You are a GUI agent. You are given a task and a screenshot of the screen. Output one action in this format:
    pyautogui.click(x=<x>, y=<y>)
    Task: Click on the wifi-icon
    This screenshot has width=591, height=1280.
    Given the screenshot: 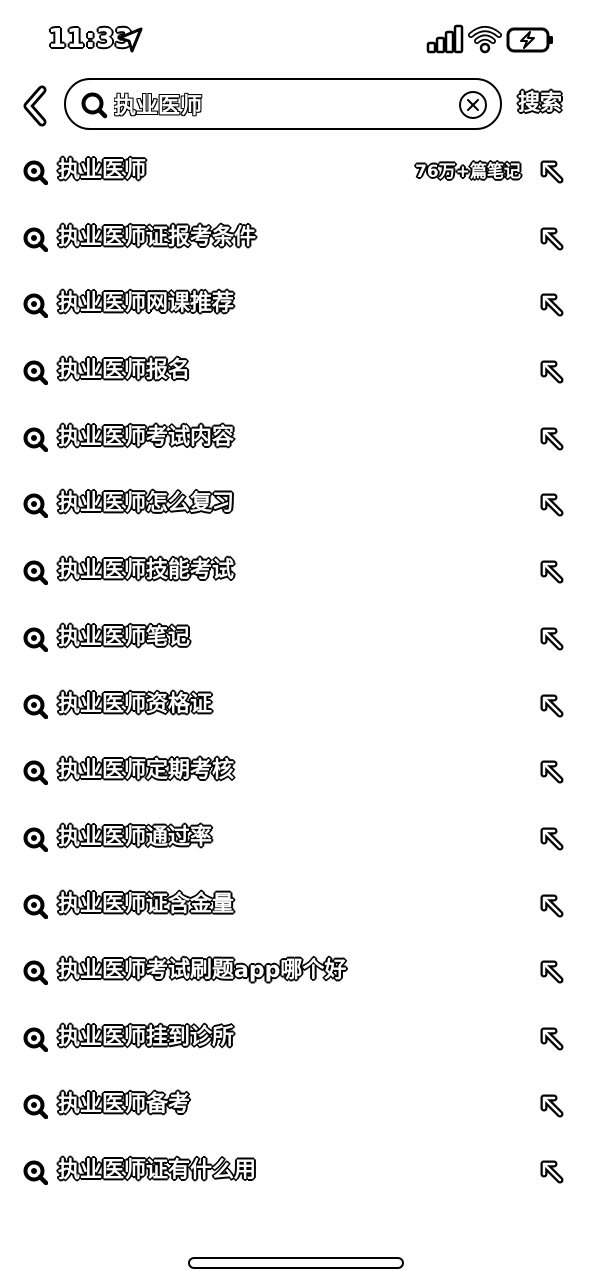 What is the action you would take?
    pyautogui.click(x=485, y=40)
    